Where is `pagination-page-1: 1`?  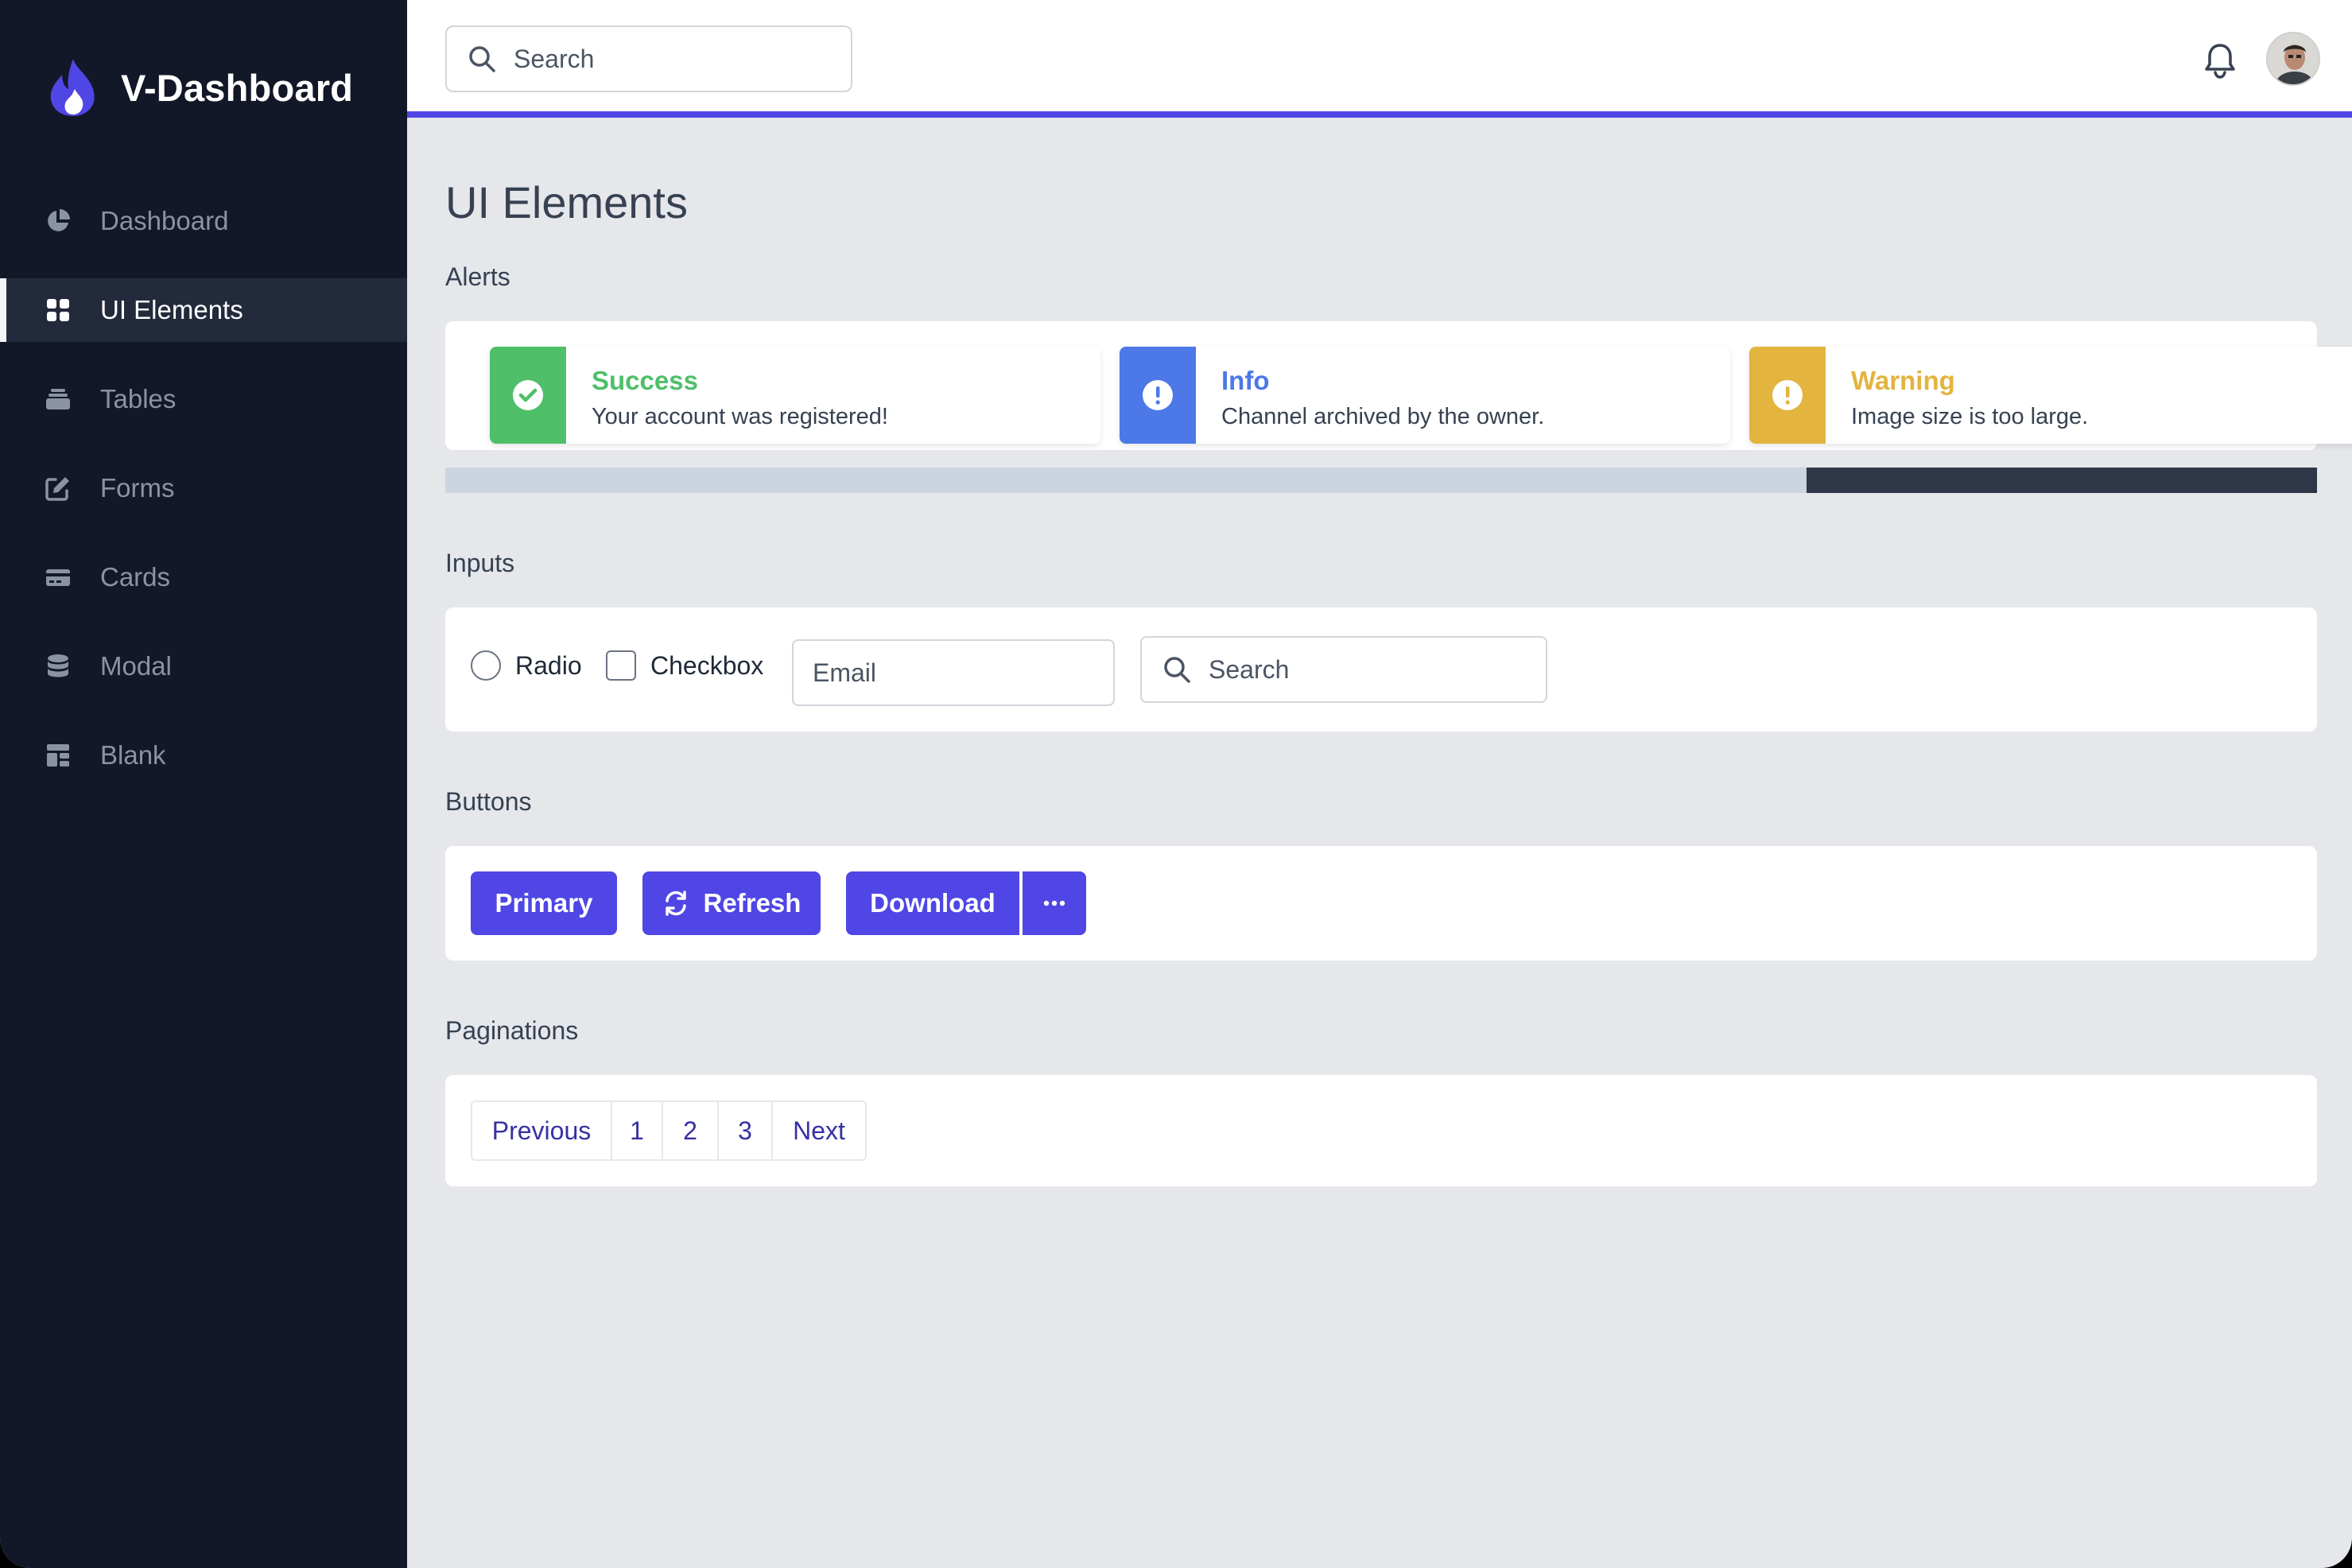
pagination-page-1: 1 is located at coordinates (637, 1130).